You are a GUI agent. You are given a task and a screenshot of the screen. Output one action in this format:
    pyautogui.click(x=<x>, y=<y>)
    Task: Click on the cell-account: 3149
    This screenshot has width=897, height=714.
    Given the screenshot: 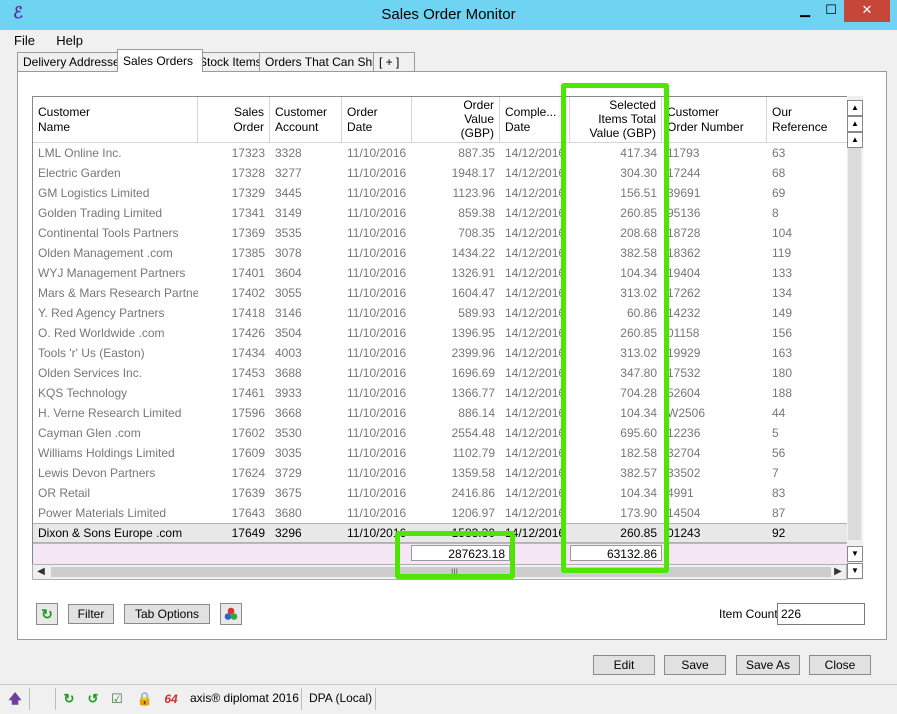 What is the action you would take?
    pyautogui.click(x=288, y=213)
    